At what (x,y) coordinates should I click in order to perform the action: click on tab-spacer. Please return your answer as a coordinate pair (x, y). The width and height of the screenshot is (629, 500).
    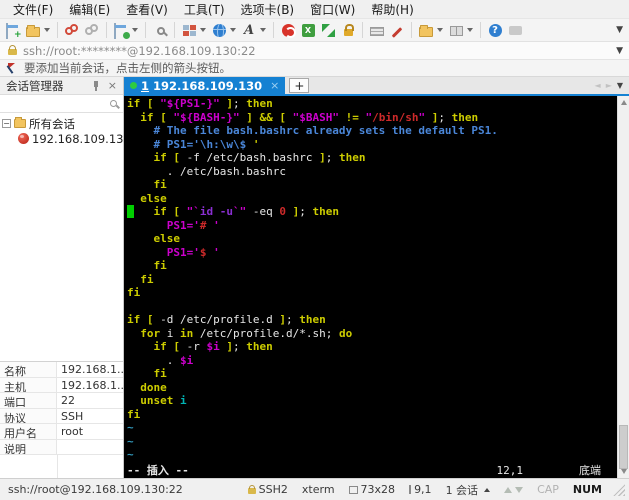
    Looking at the image, I should click on (451, 85).